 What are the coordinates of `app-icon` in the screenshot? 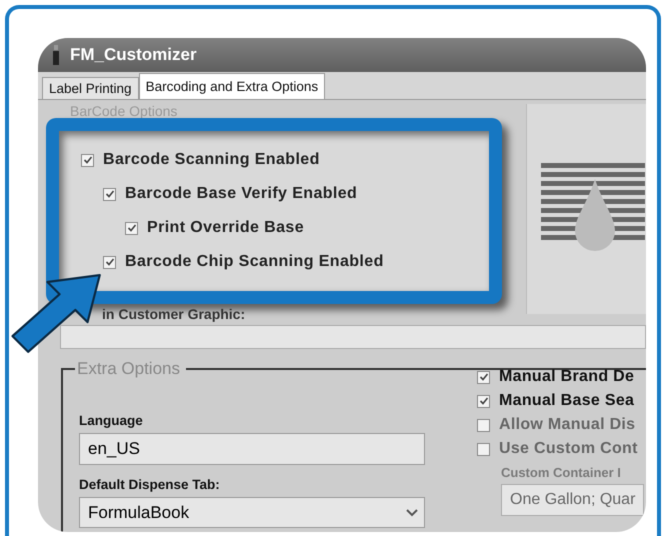 It's located at (56, 55).